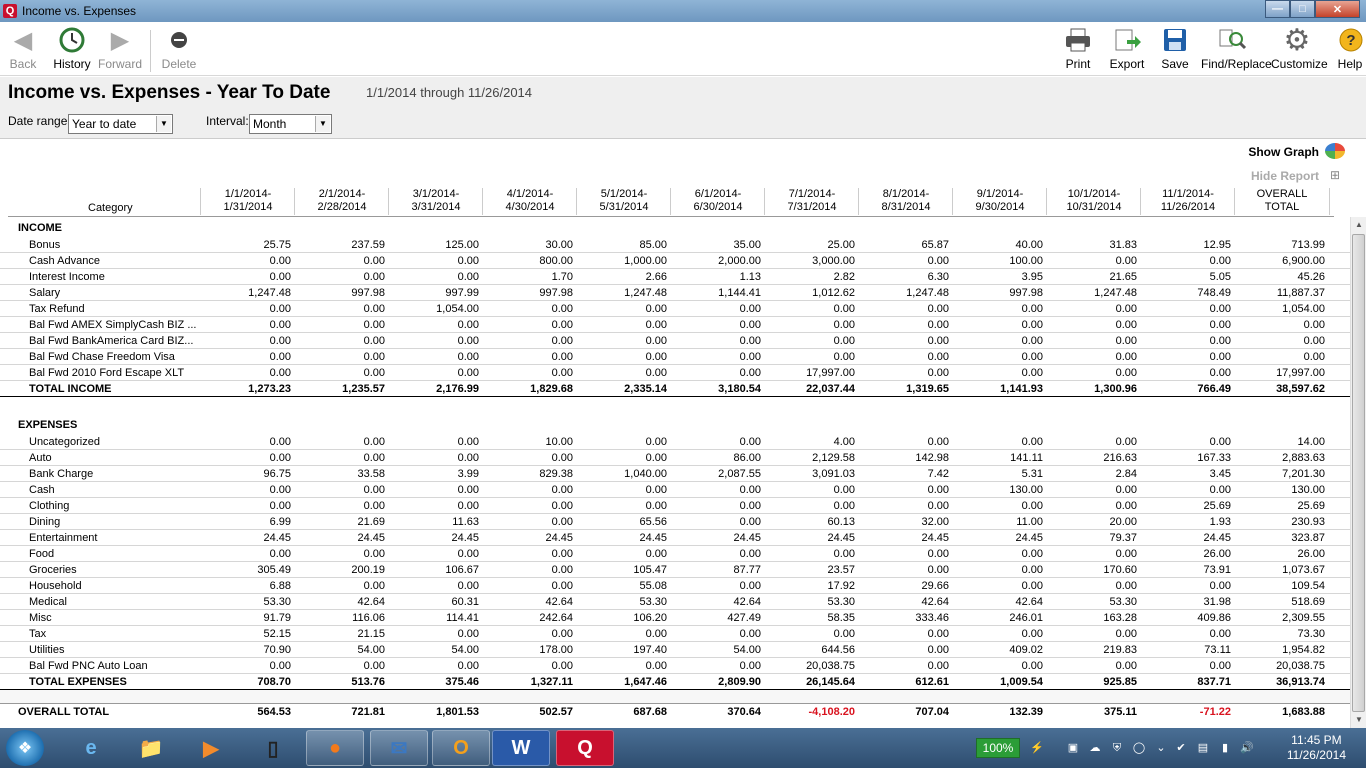 The height and width of the screenshot is (768, 1366). Describe the element at coordinates (528, 650) in the screenshot. I see `cell-value: 178.00` at that location.